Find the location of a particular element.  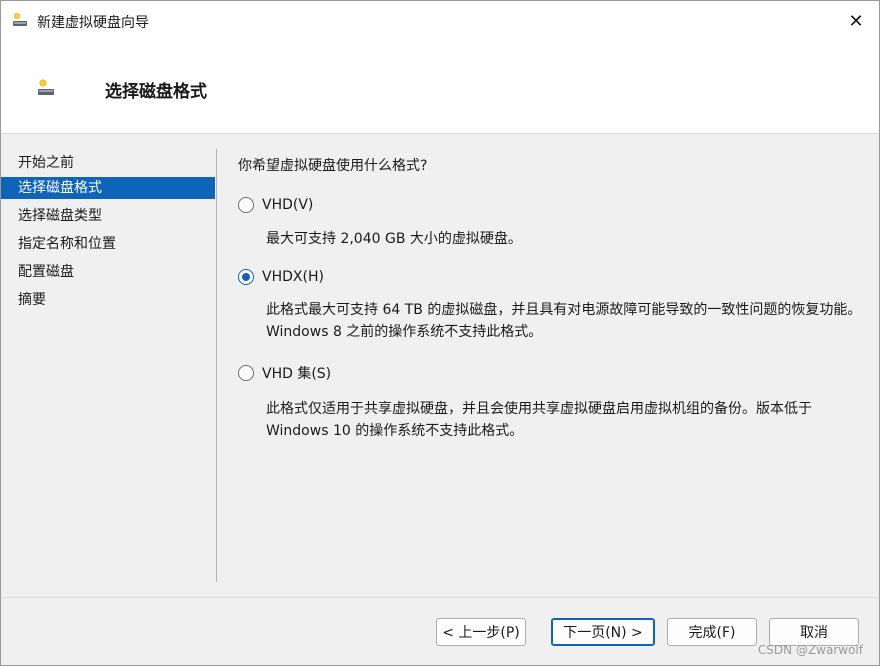

cancel-button: 取消 is located at coordinates (814, 632).